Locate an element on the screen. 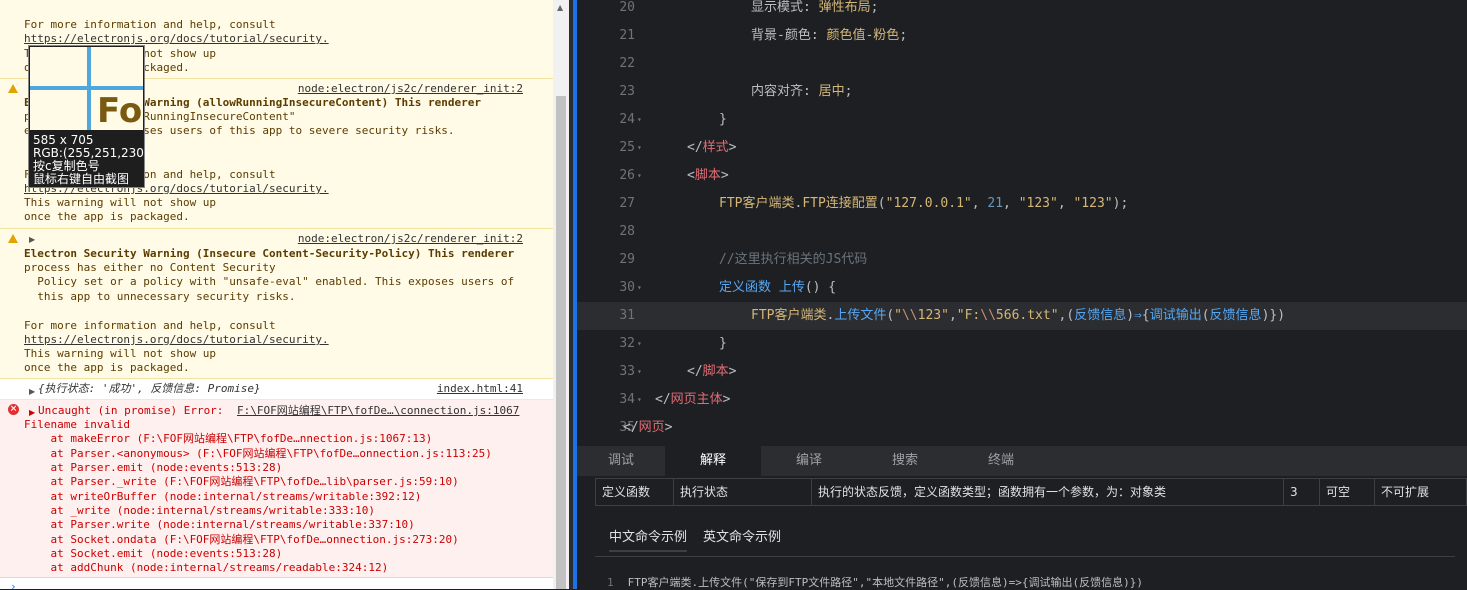  code-text: <脚本> is located at coordinates (708, 176).